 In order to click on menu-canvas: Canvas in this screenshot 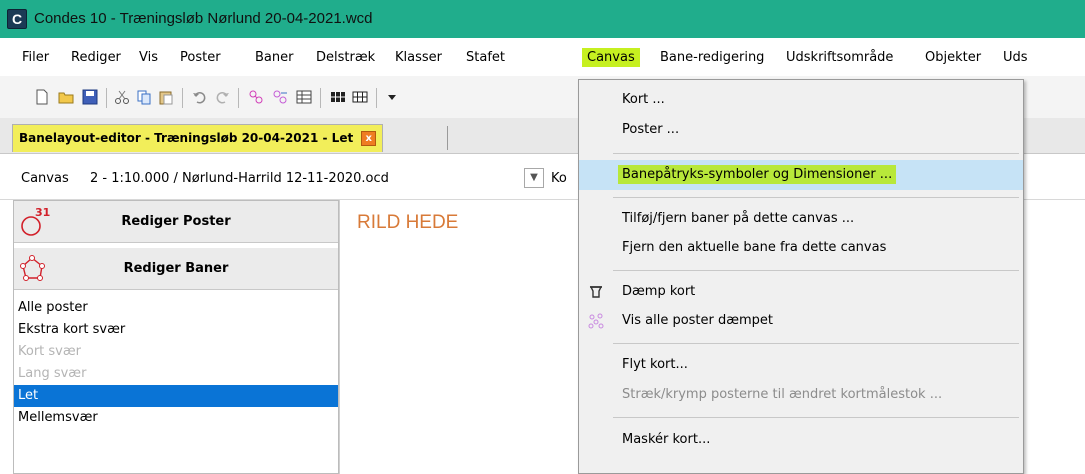, I will do `click(611, 57)`.